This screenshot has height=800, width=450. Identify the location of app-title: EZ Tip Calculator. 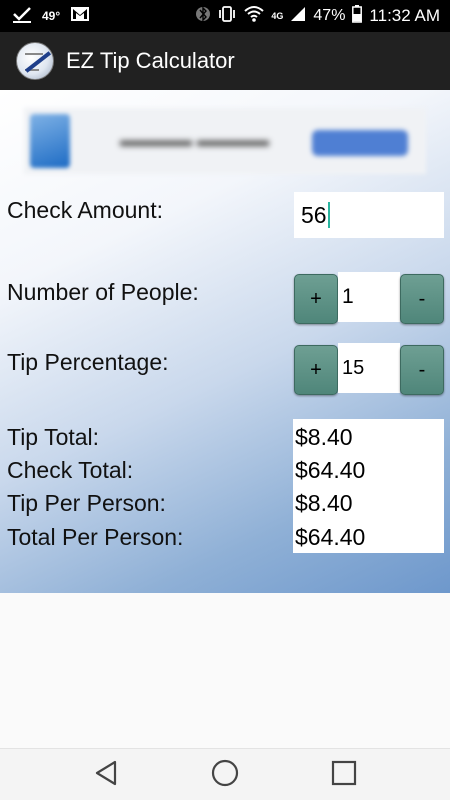
(150, 60).